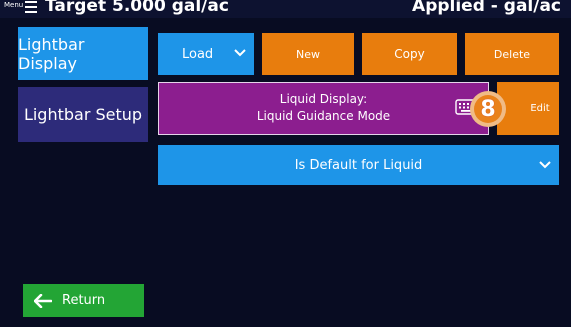  What do you see at coordinates (323, 116) in the screenshot?
I see `panel-mode: Liquid Guidance Mode` at bounding box center [323, 116].